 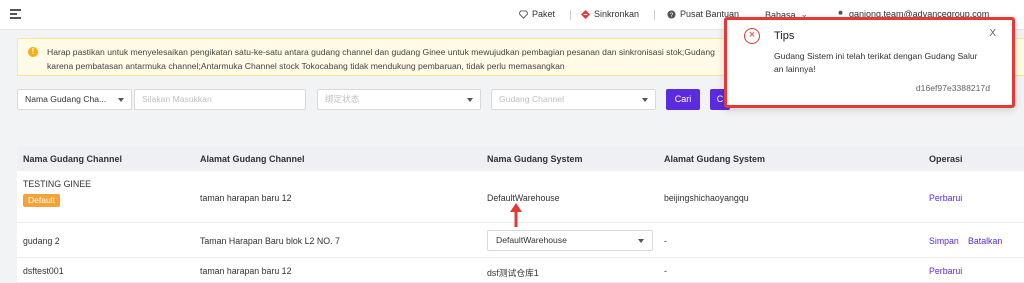 What do you see at coordinates (585, 14) in the screenshot?
I see `sync-icon` at bounding box center [585, 14].